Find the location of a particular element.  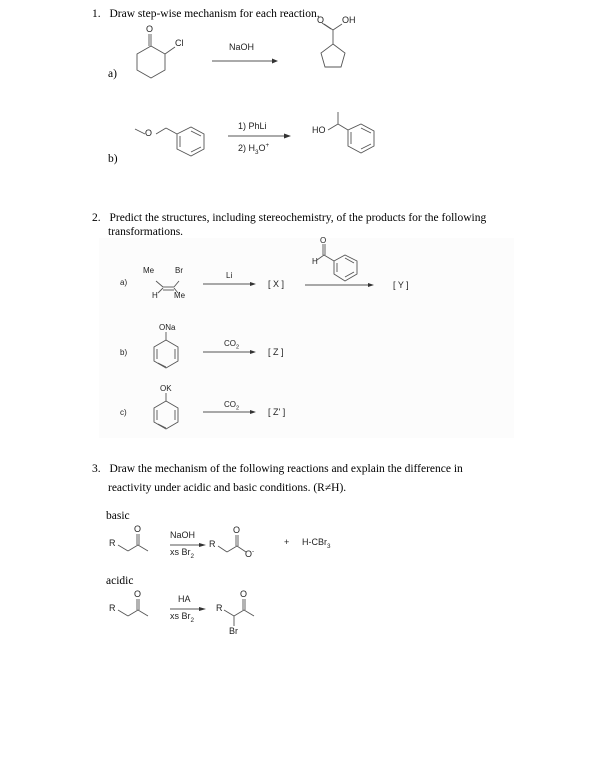

q3-basic-reagent-top: NaOH is located at coordinates (183, 535).